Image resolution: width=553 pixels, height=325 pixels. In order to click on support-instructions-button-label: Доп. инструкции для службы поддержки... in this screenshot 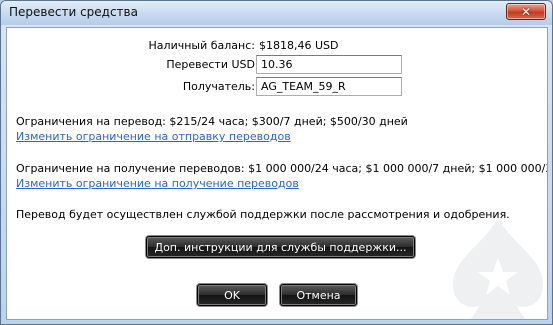, I will do `click(280, 247)`.